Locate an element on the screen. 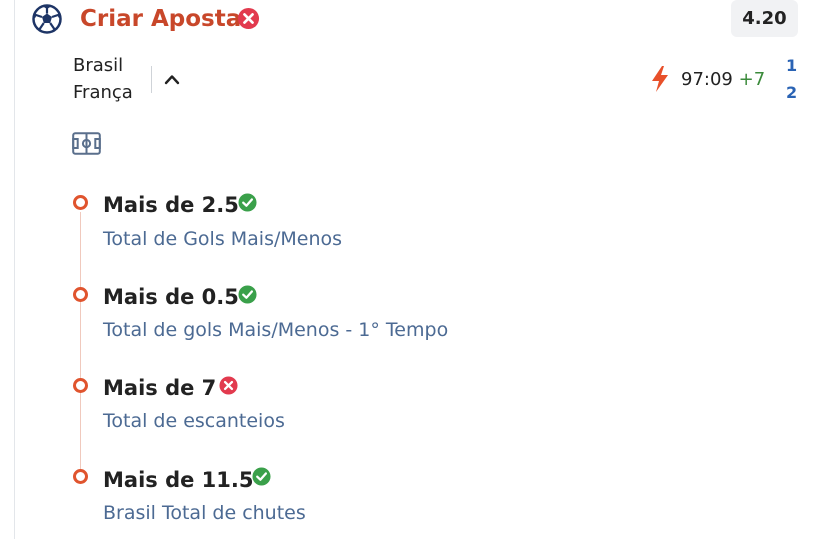 The width and height of the screenshot is (828, 539). selection-title: Mais de 11.5 is located at coordinates (178, 480).